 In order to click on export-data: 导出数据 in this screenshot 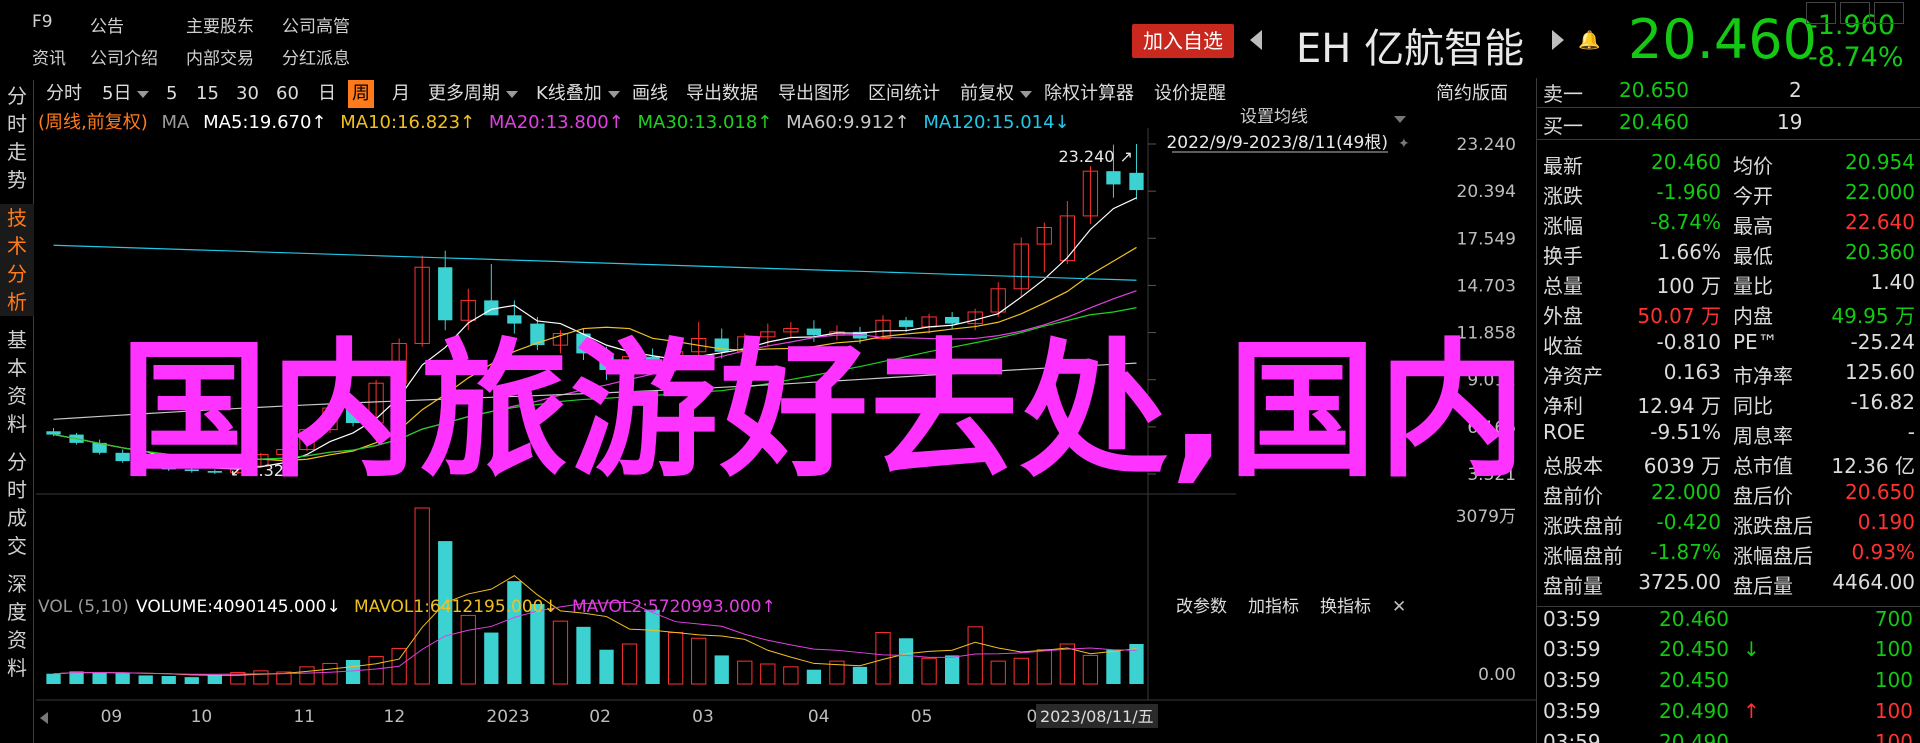, I will do `click(722, 94)`.